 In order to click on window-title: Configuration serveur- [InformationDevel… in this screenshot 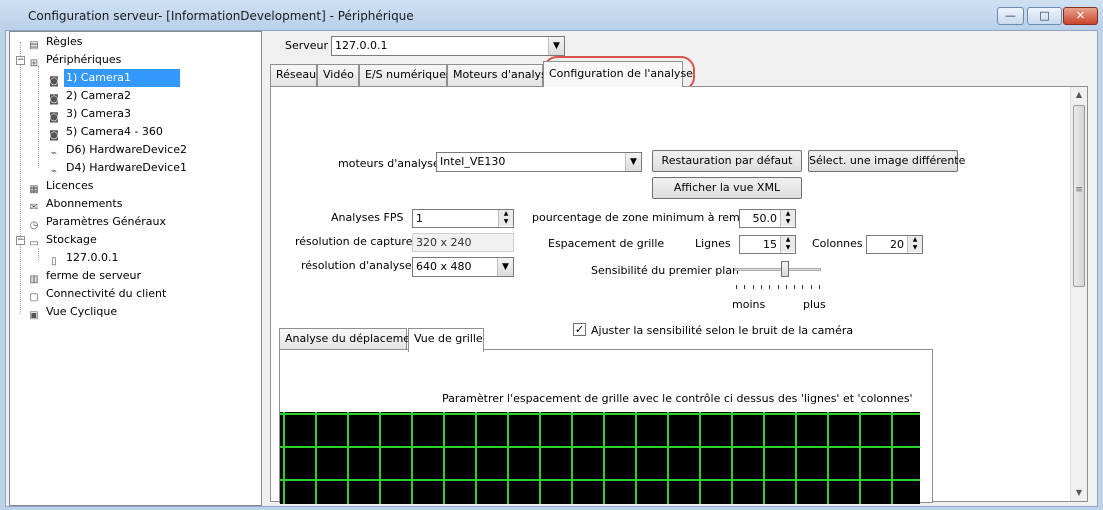, I will do `click(221, 16)`.